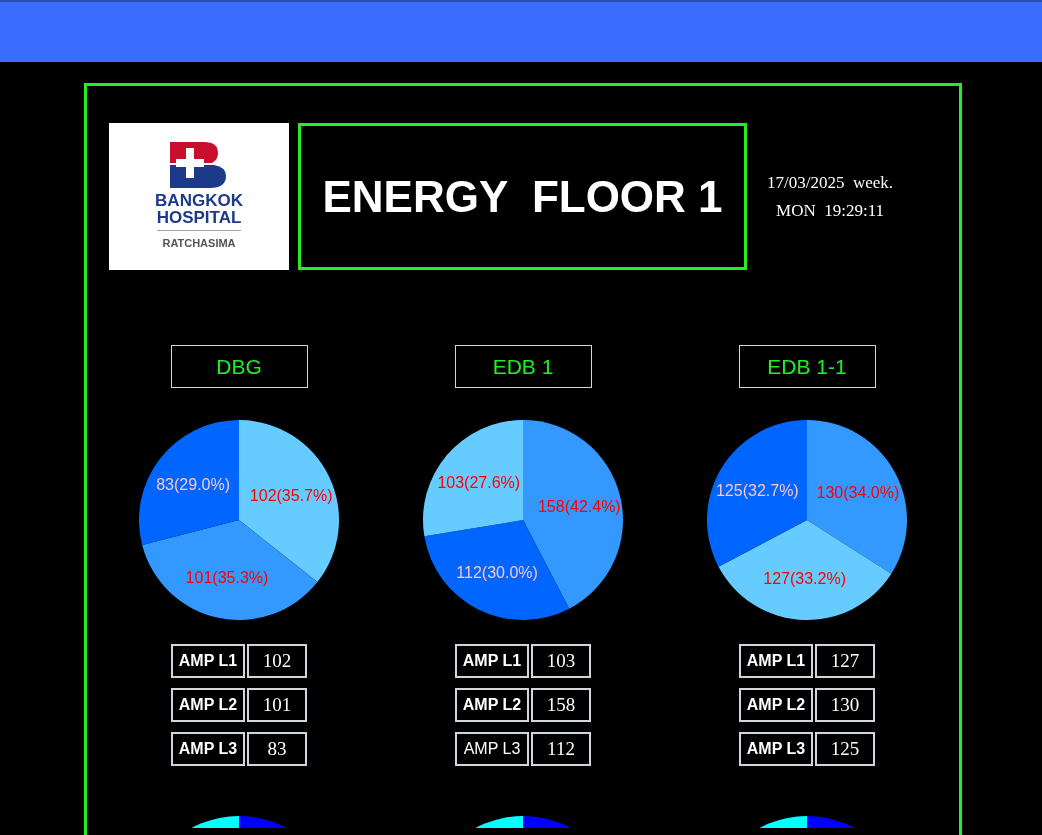  Describe the element at coordinates (804, 578) in the screenshot. I see `slice-label: 127(33.2%)` at that location.